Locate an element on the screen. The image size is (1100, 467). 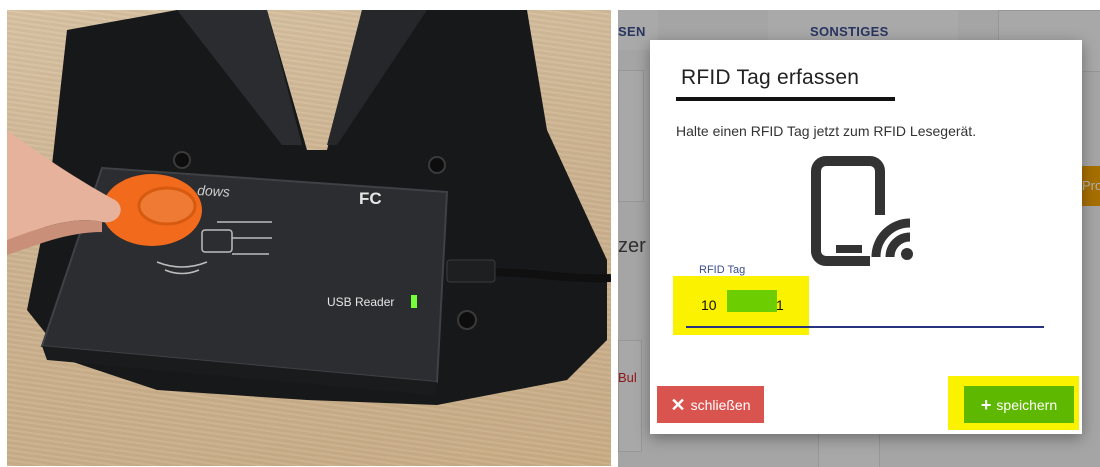
rfid-field-label: RFID Tag is located at coordinates (722, 270).